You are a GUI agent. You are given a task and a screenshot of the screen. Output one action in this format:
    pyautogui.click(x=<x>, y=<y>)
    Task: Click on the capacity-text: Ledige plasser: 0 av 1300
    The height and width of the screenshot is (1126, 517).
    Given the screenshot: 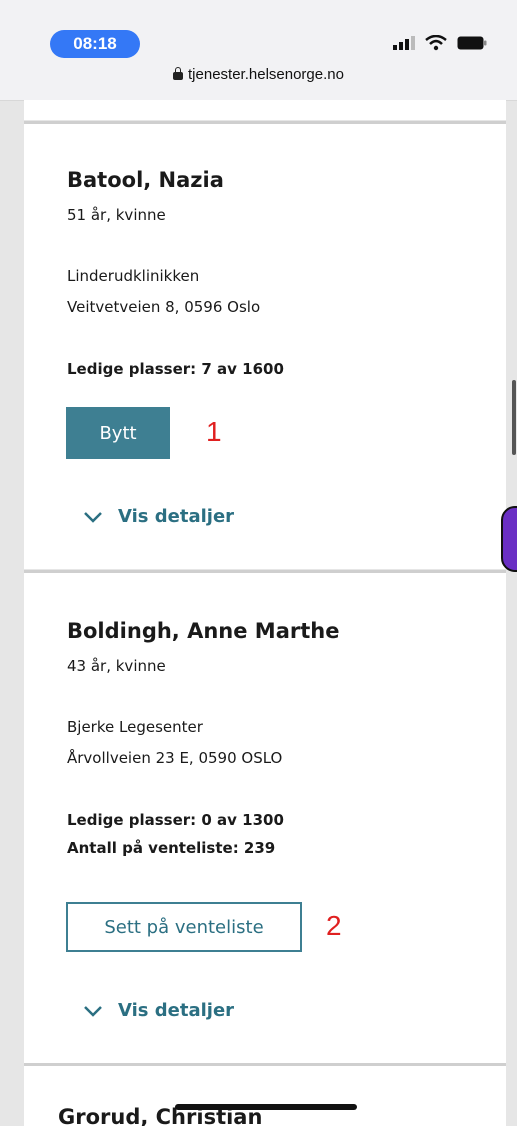 What is the action you would take?
    pyautogui.click(x=175, y=820)
    